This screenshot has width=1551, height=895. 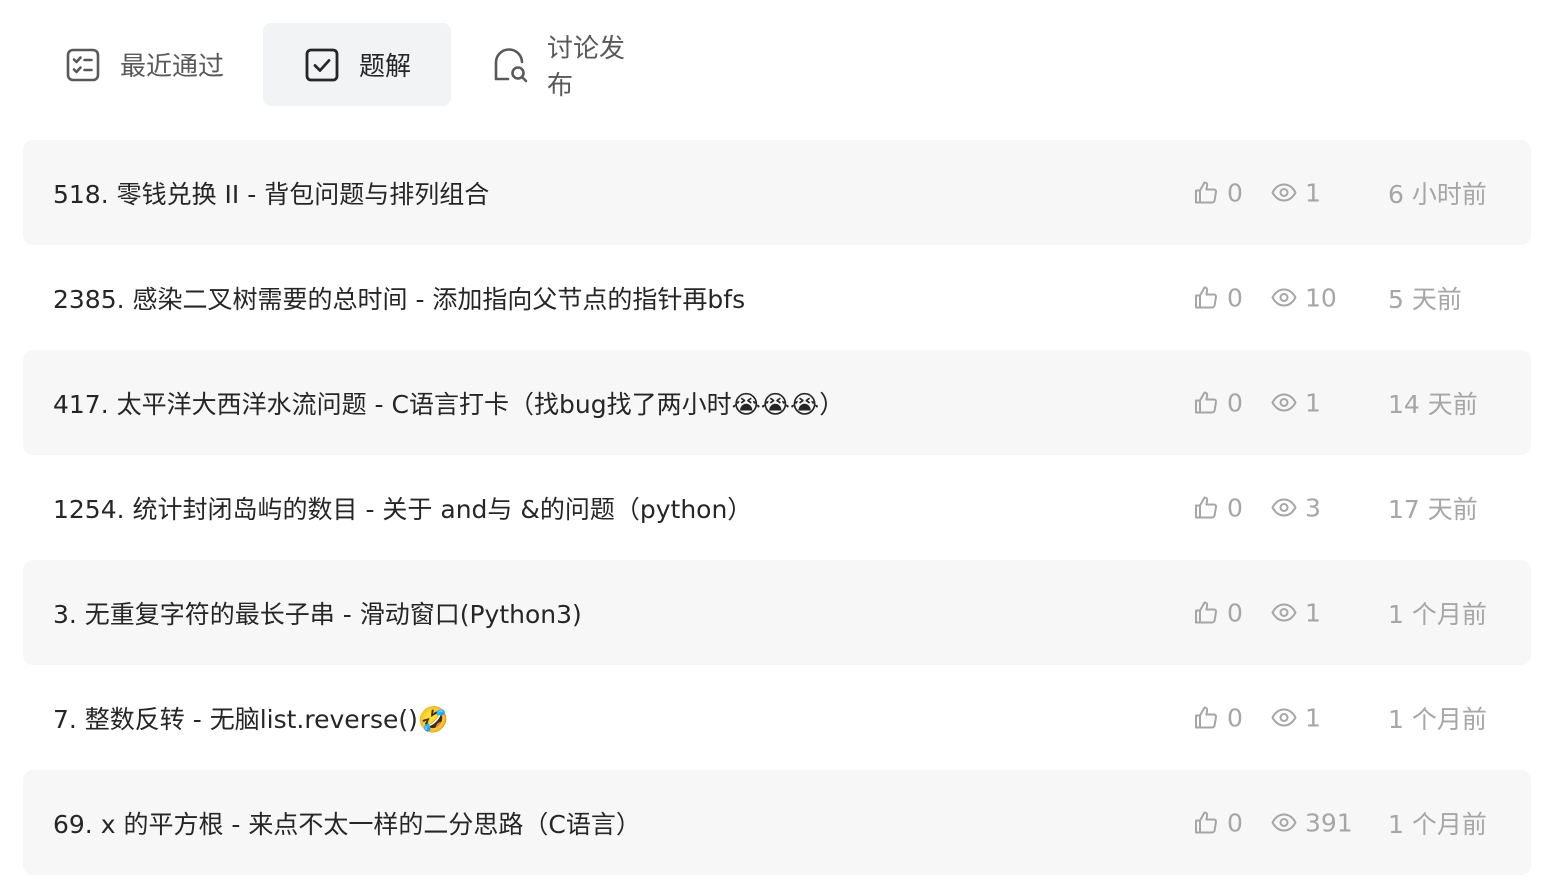 I want to click on view-count: 10, so click(x=1304, y=297).